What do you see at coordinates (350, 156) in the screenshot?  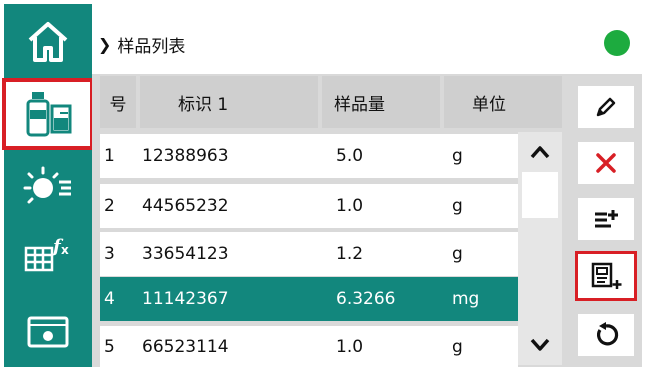 I see `row-amount: 5.0` at bounding box center [350, 156].